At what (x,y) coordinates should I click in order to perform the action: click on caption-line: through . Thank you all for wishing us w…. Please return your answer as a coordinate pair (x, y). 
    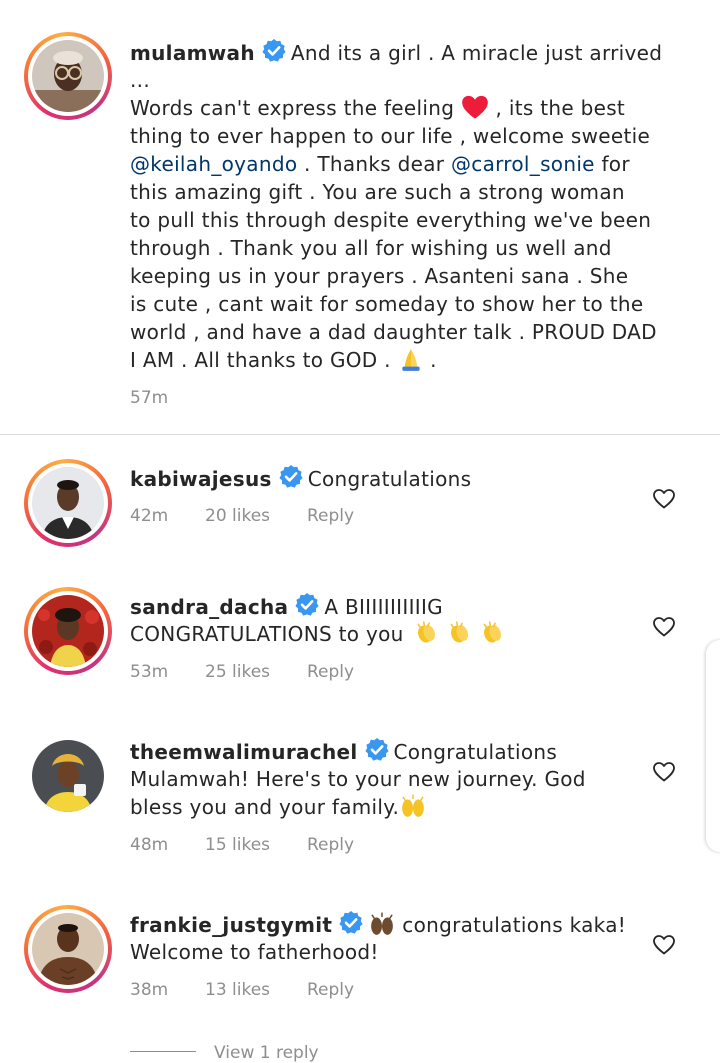
    Looking at the image, I should click on (371, 248).